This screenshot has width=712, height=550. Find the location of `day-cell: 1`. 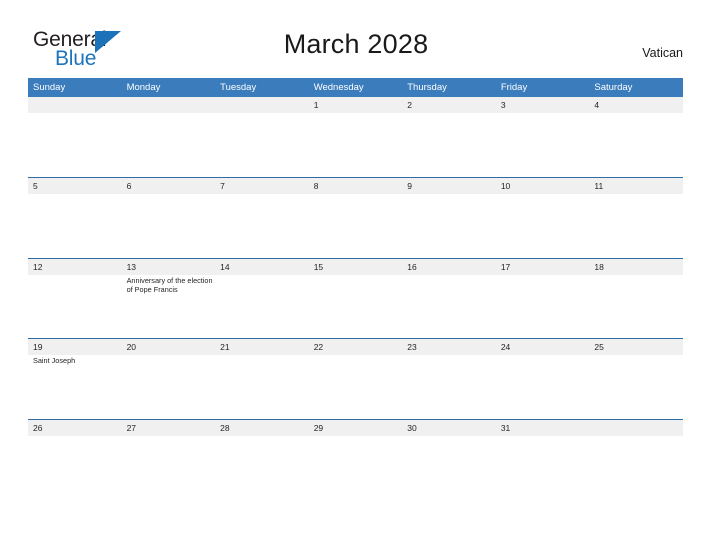

day-cell: 1 is located at coordinates (355, 136).